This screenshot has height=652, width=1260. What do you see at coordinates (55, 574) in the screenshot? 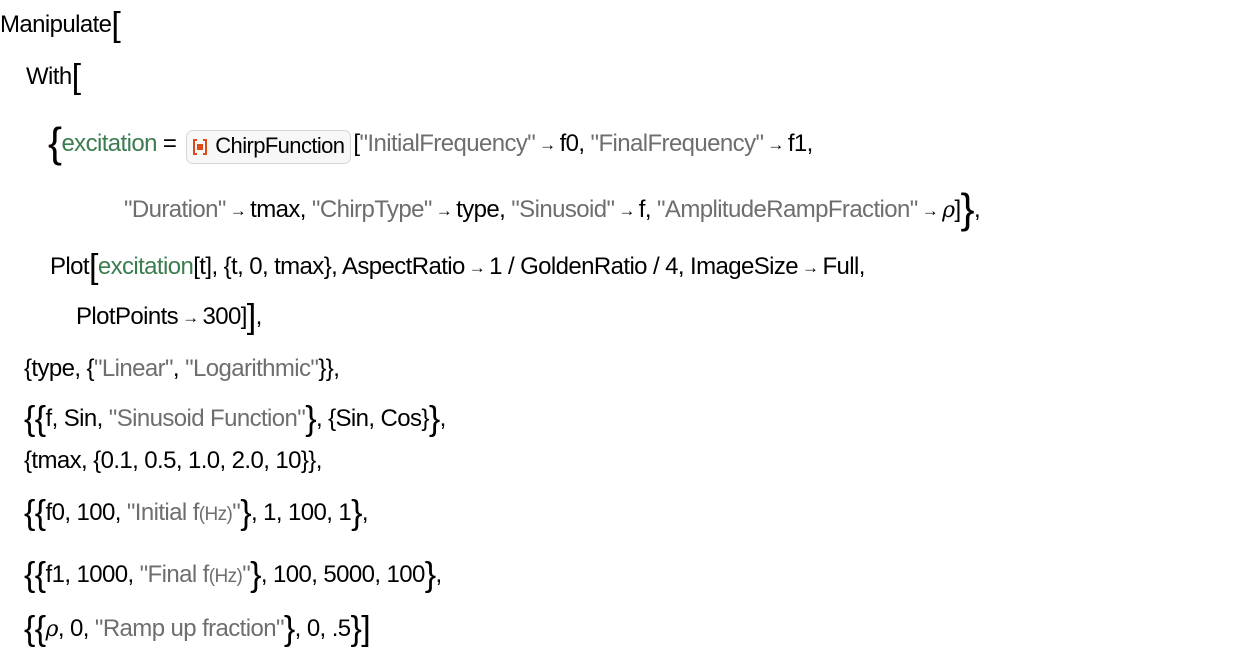
I see `control-var: f1` at bounding box center [55, 574].